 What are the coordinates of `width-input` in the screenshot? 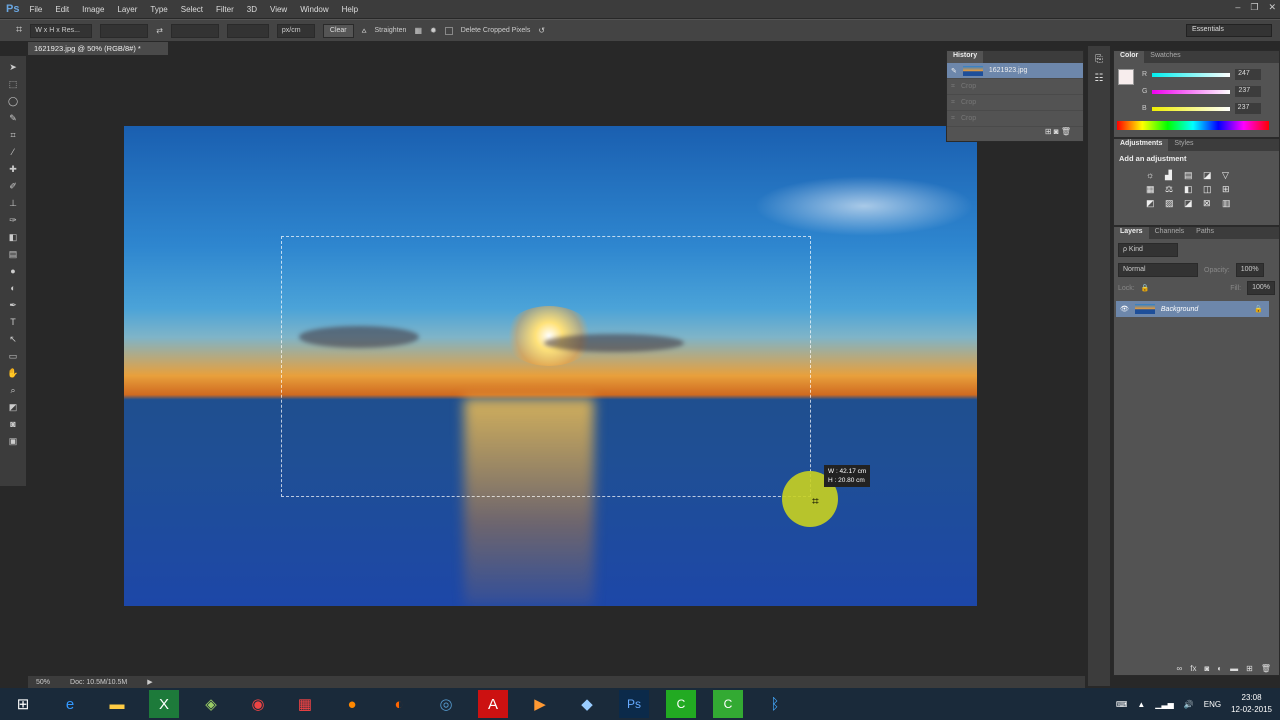 It's located at (124, 30).